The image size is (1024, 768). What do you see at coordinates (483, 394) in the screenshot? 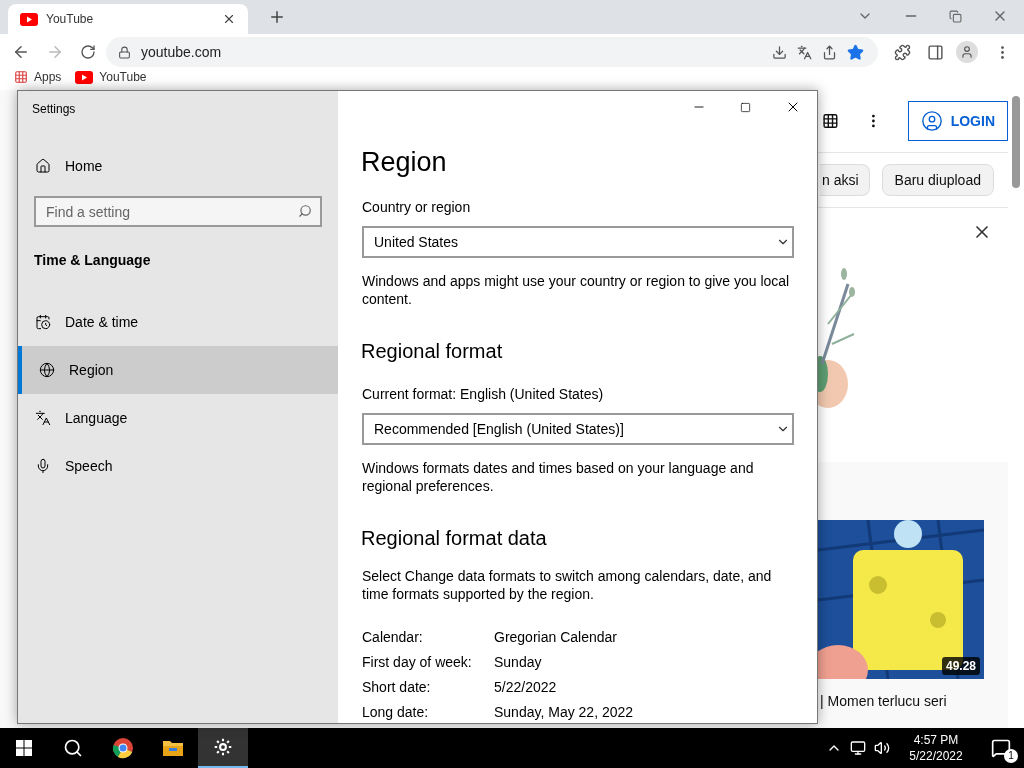
I see `field-label: Current format: English (United States)` at bounding box center [483, 394].